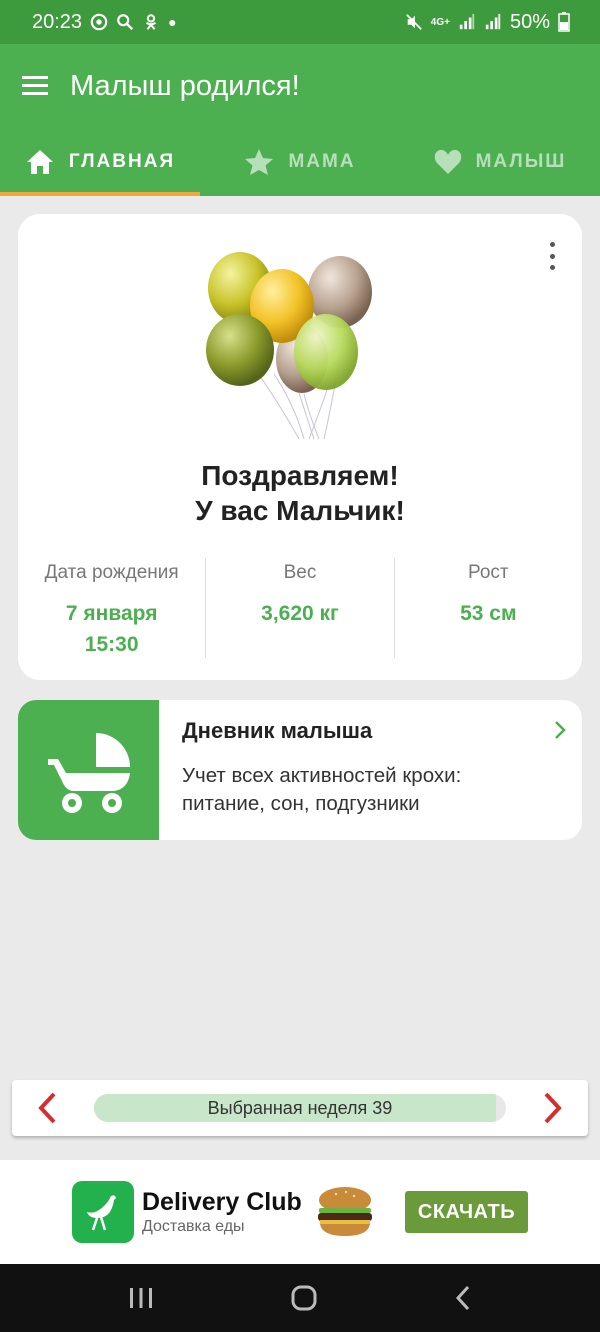  What do you see at coordinates (521, 161) in the screenshot?
I see `tab-baby-label: МАЛЫШ` at bounding box center [521, 161].